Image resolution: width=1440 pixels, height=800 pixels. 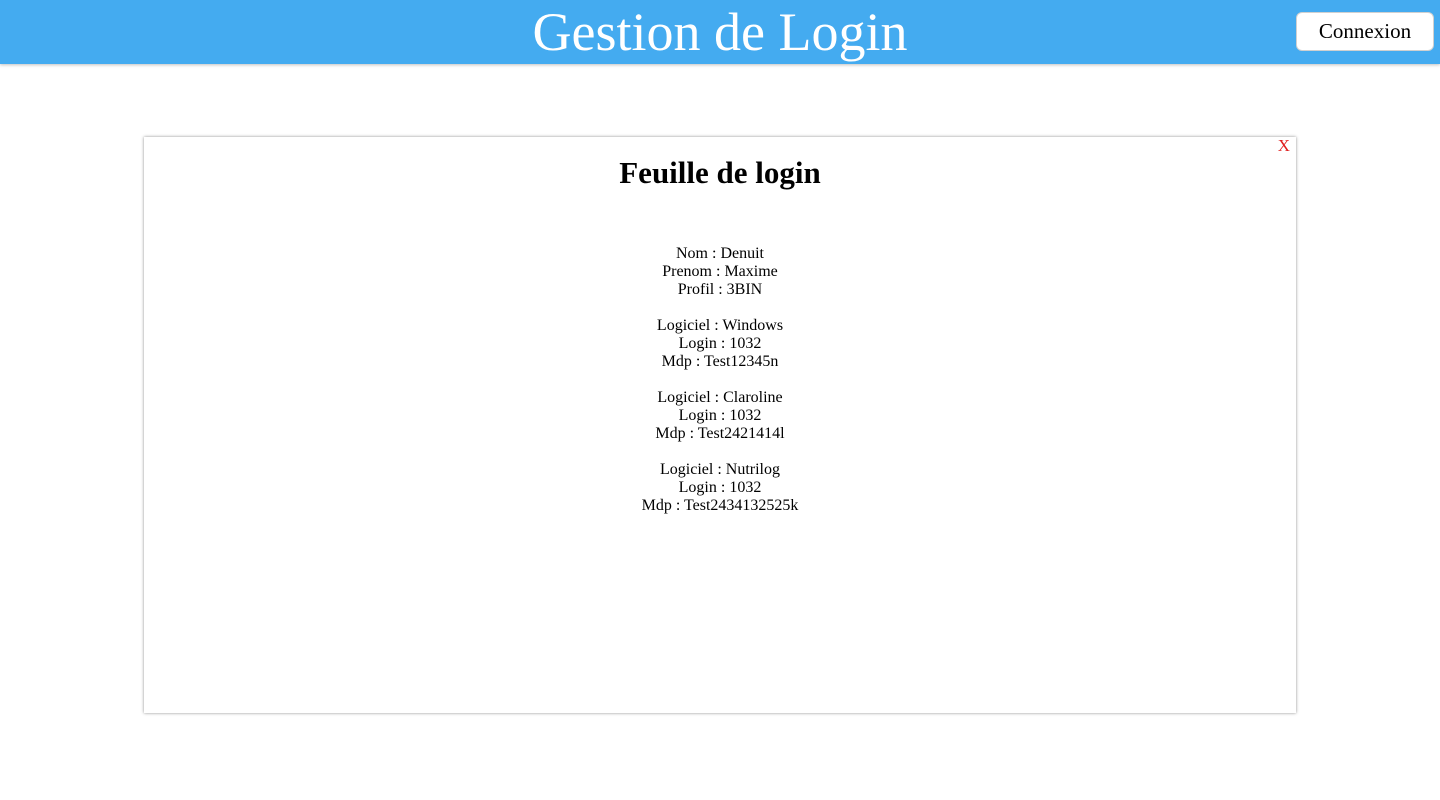 What do you see at coordinates (1365, 31) in the screenshot?
I see `connexion-button: Connexion` at bounding box center [1365, 31].